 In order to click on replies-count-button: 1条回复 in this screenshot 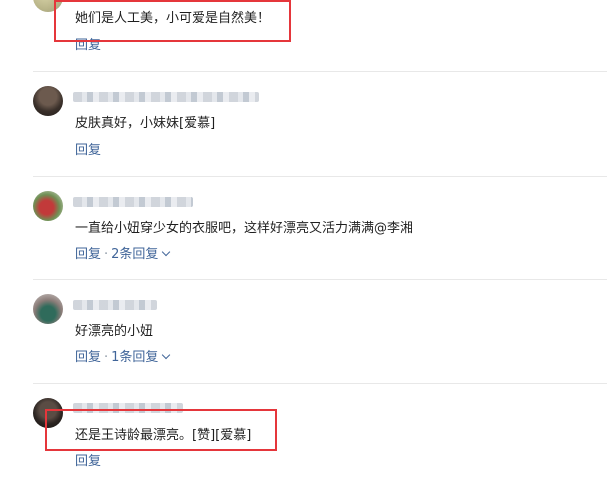, I will do `click(141, 357)`.